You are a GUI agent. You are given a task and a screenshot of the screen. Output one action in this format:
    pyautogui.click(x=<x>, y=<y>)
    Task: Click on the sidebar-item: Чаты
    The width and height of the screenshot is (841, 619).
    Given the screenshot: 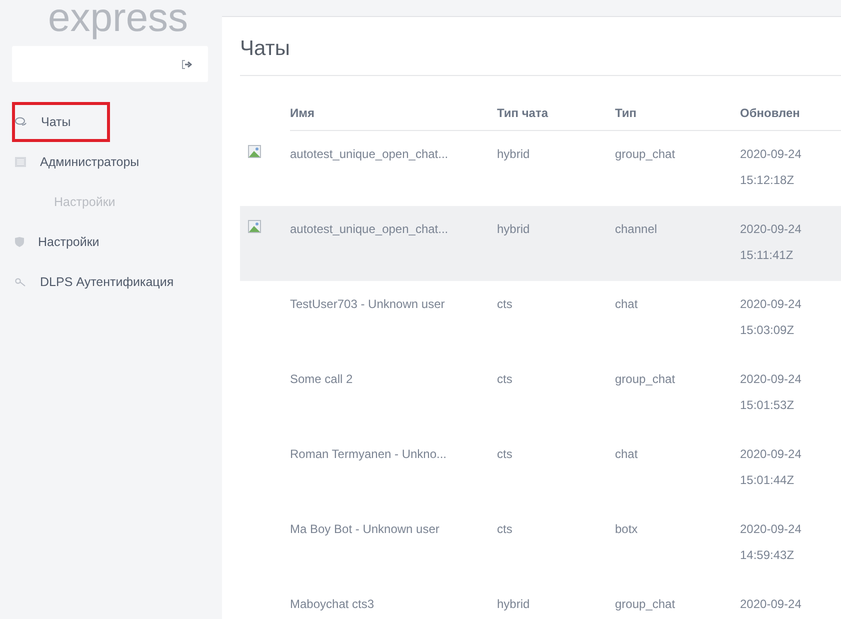 What is the action you would take?
    pyautogui.click(x=61, y=122)
    